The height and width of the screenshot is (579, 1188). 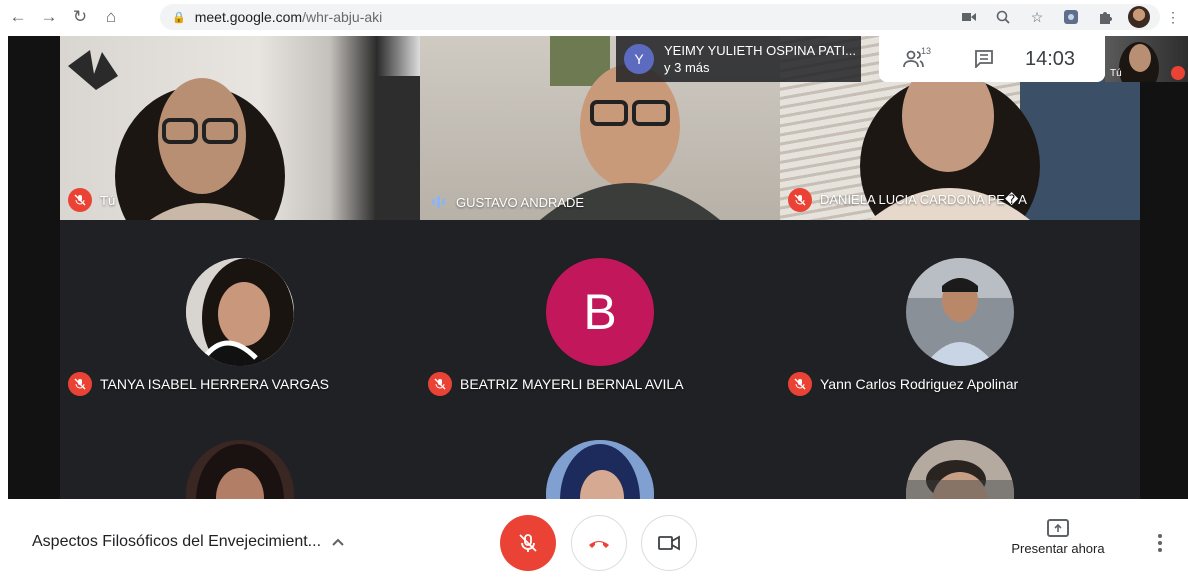 I want to click on lock-icon: 🔒, so click(x=179, y=17).